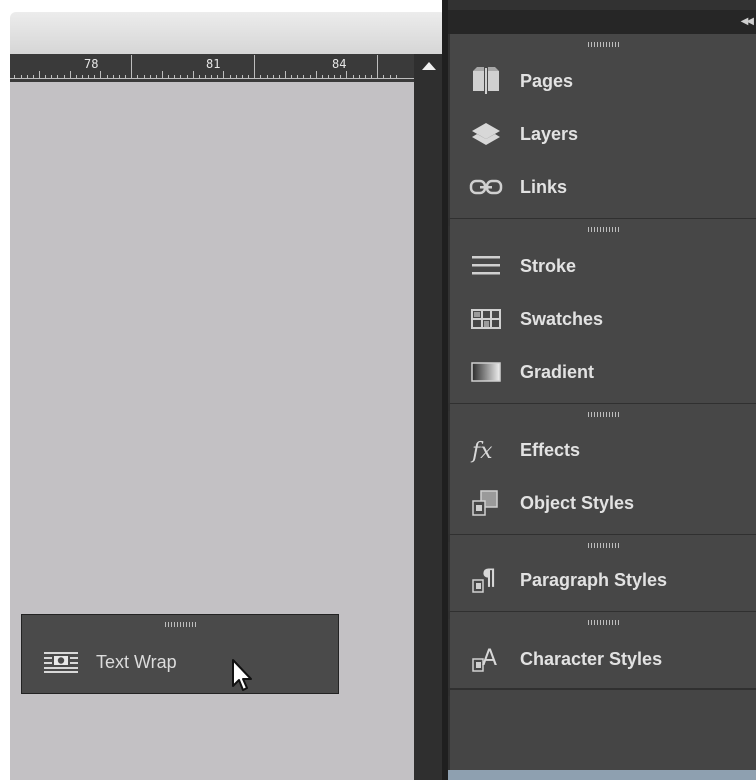  What do you see at coordinates (557, 371) in the screenshot?
I see `gradient-label: Gradient` at bounding box center [557, 371].